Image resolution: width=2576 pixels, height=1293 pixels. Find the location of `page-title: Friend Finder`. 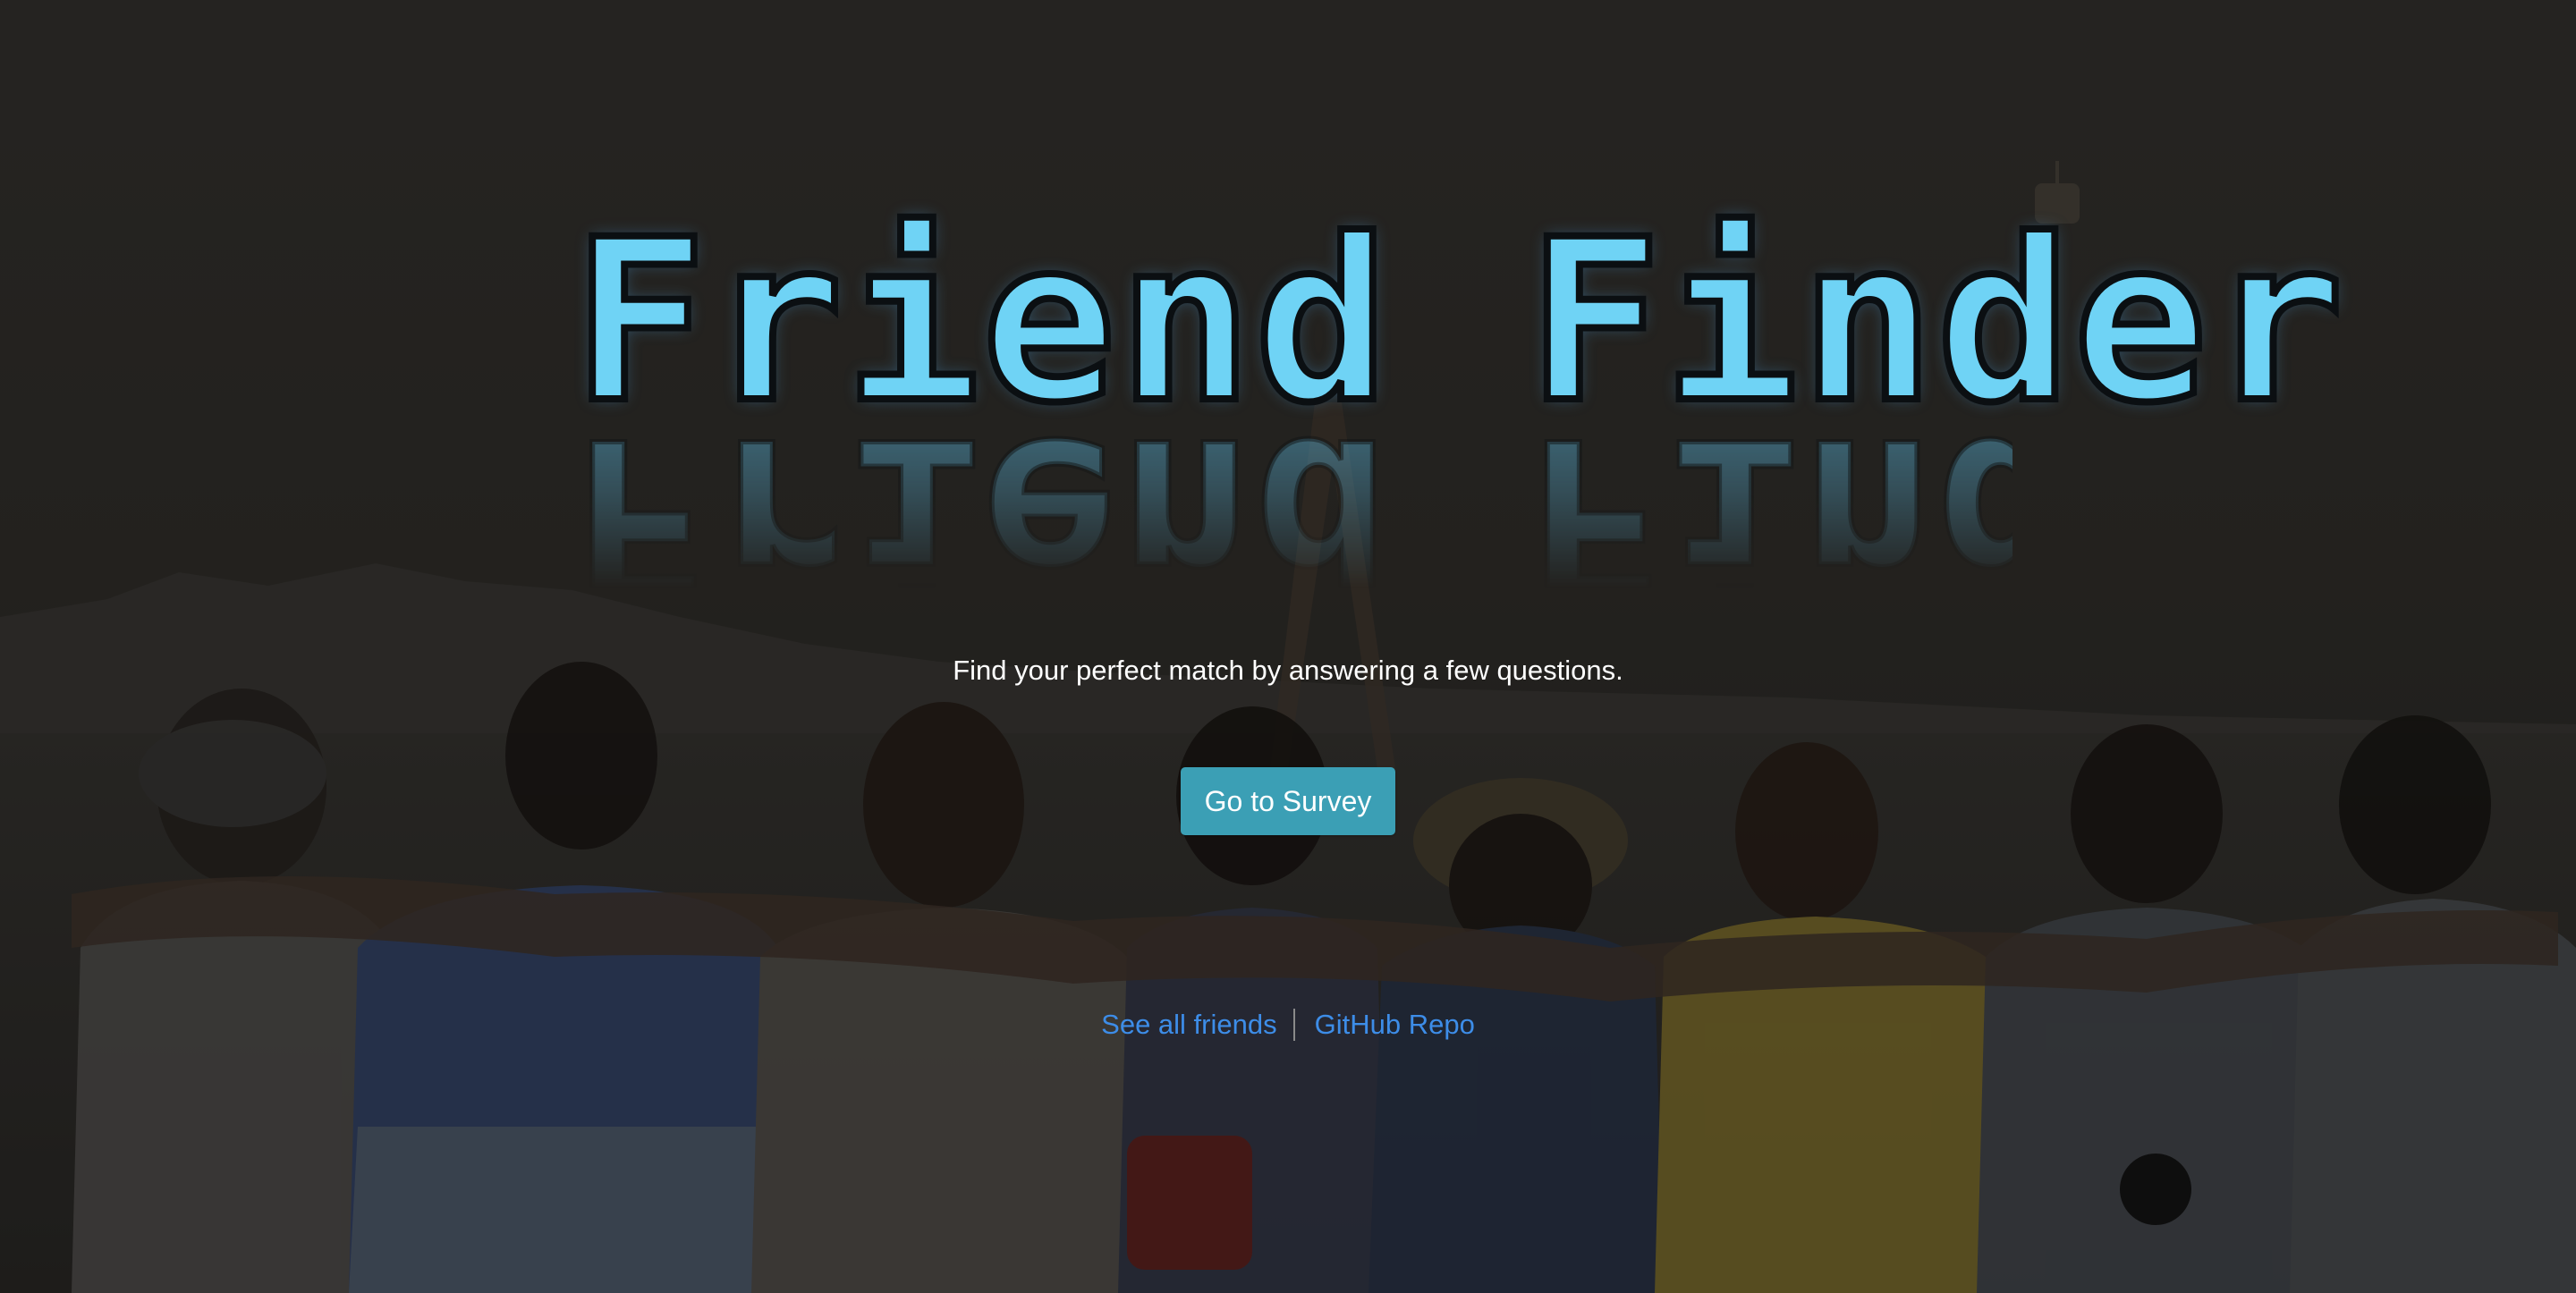

page-title: Friend Finder is located at coordinates (1458, 322).